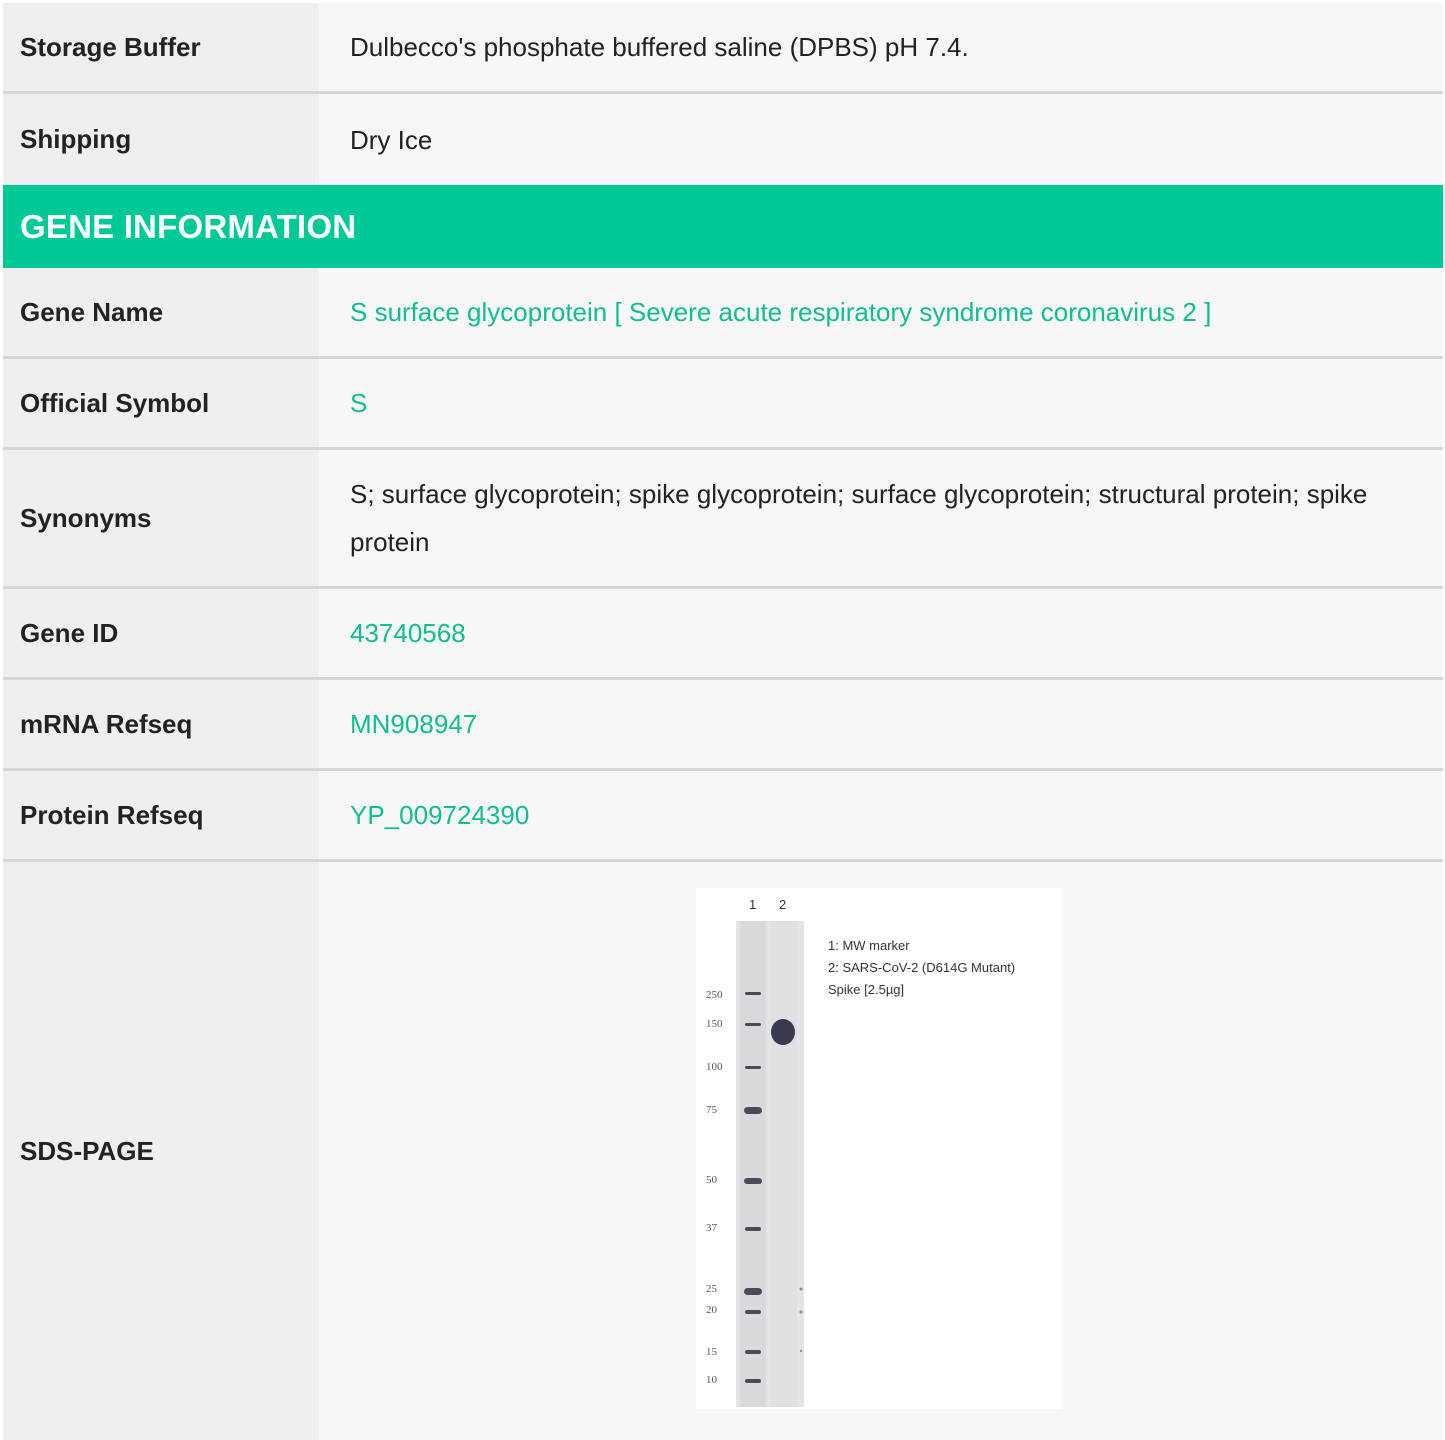  I want to click on official-symbol-link: S, so click(358, 403).